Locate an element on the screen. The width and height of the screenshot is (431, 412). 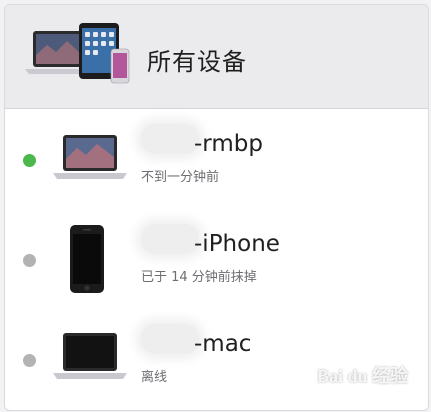
macbook-pro-icon is located at coordinates (90, 157).